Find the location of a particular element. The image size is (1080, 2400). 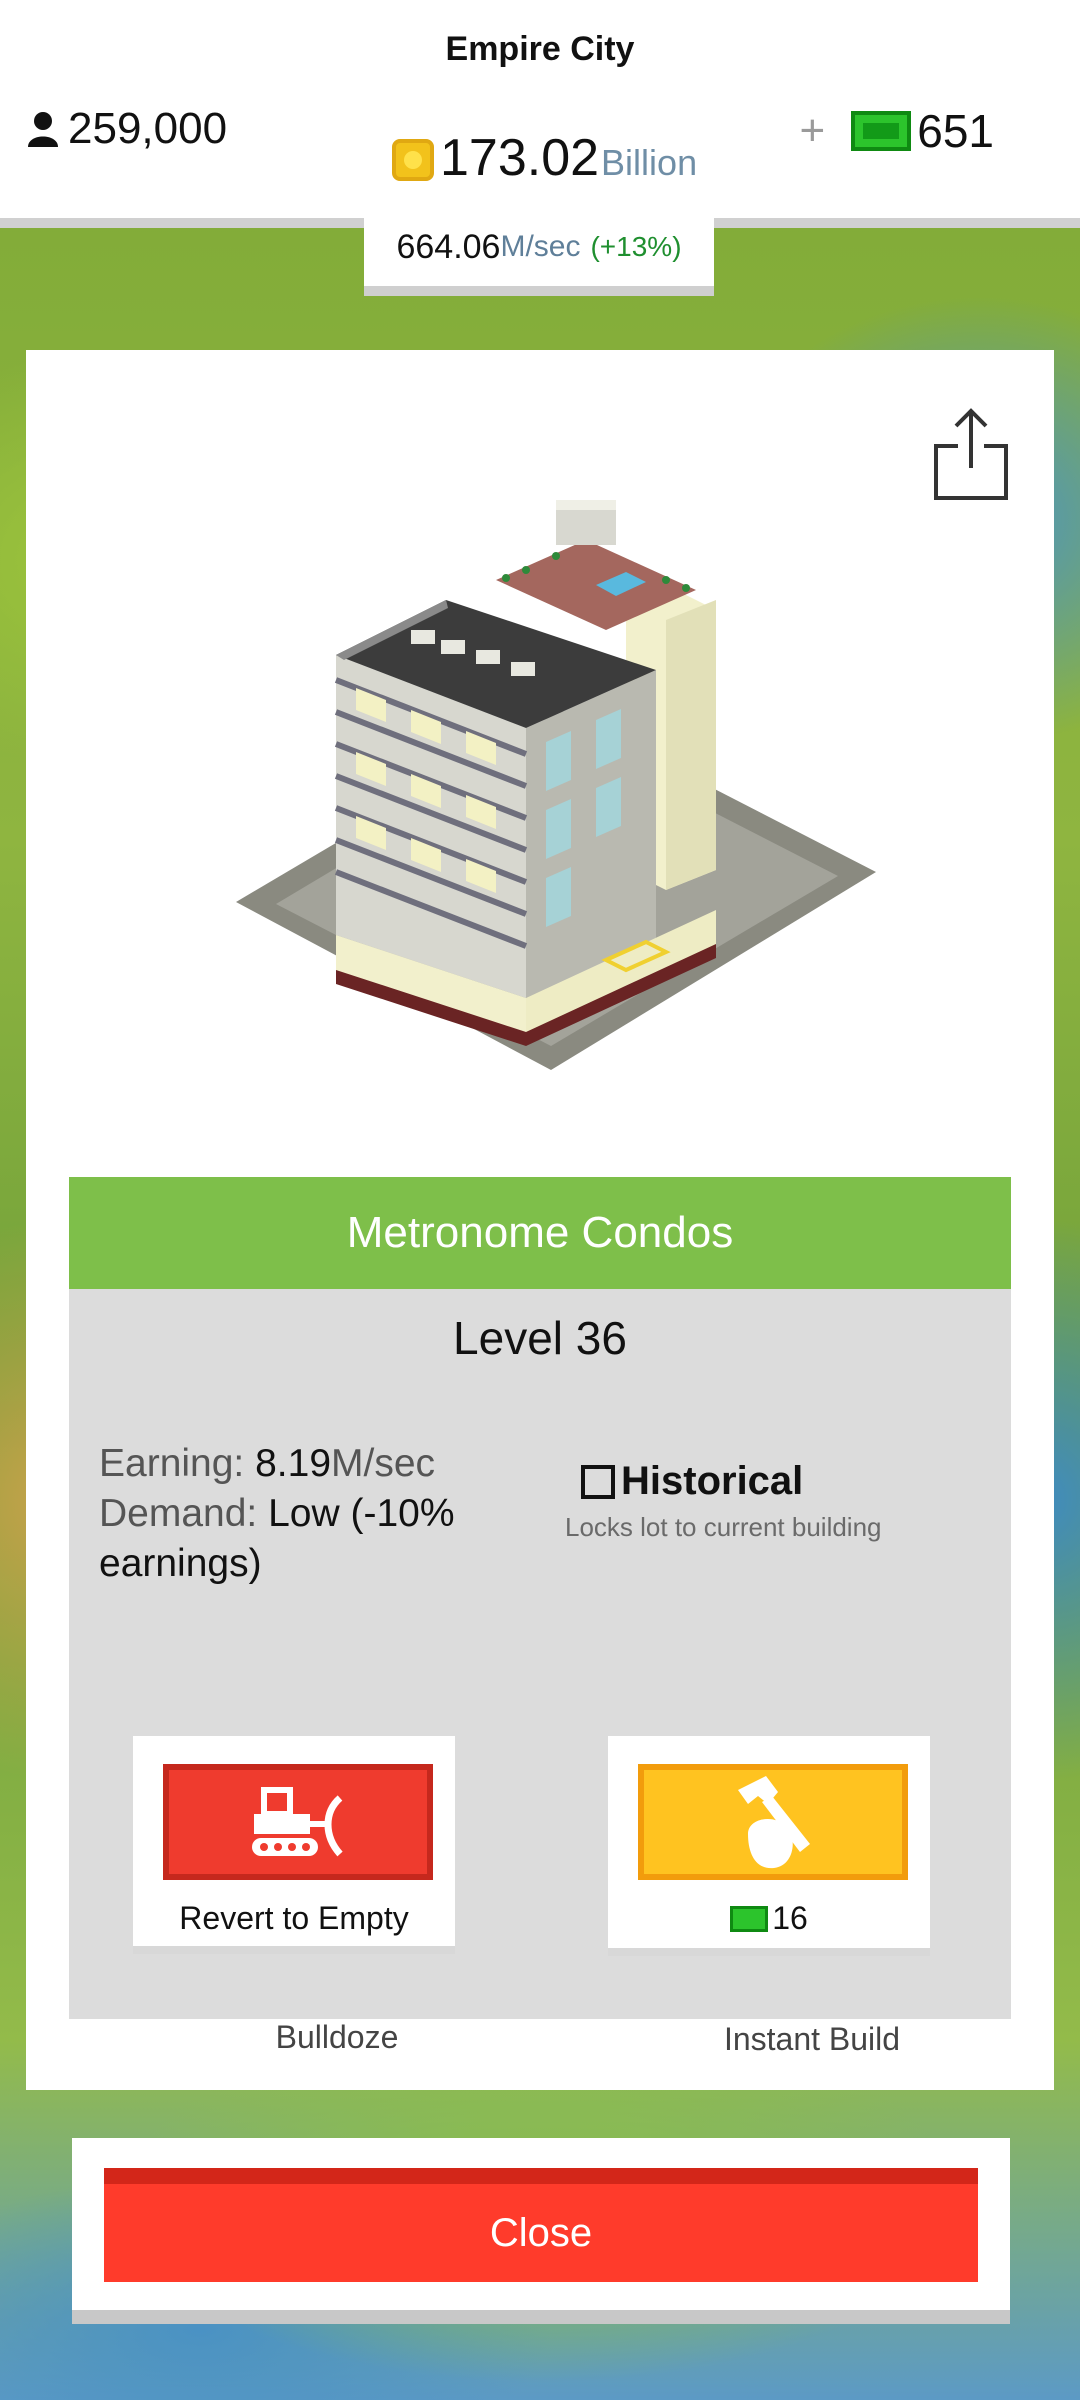

person-icon is located at coordinates (43, 129).